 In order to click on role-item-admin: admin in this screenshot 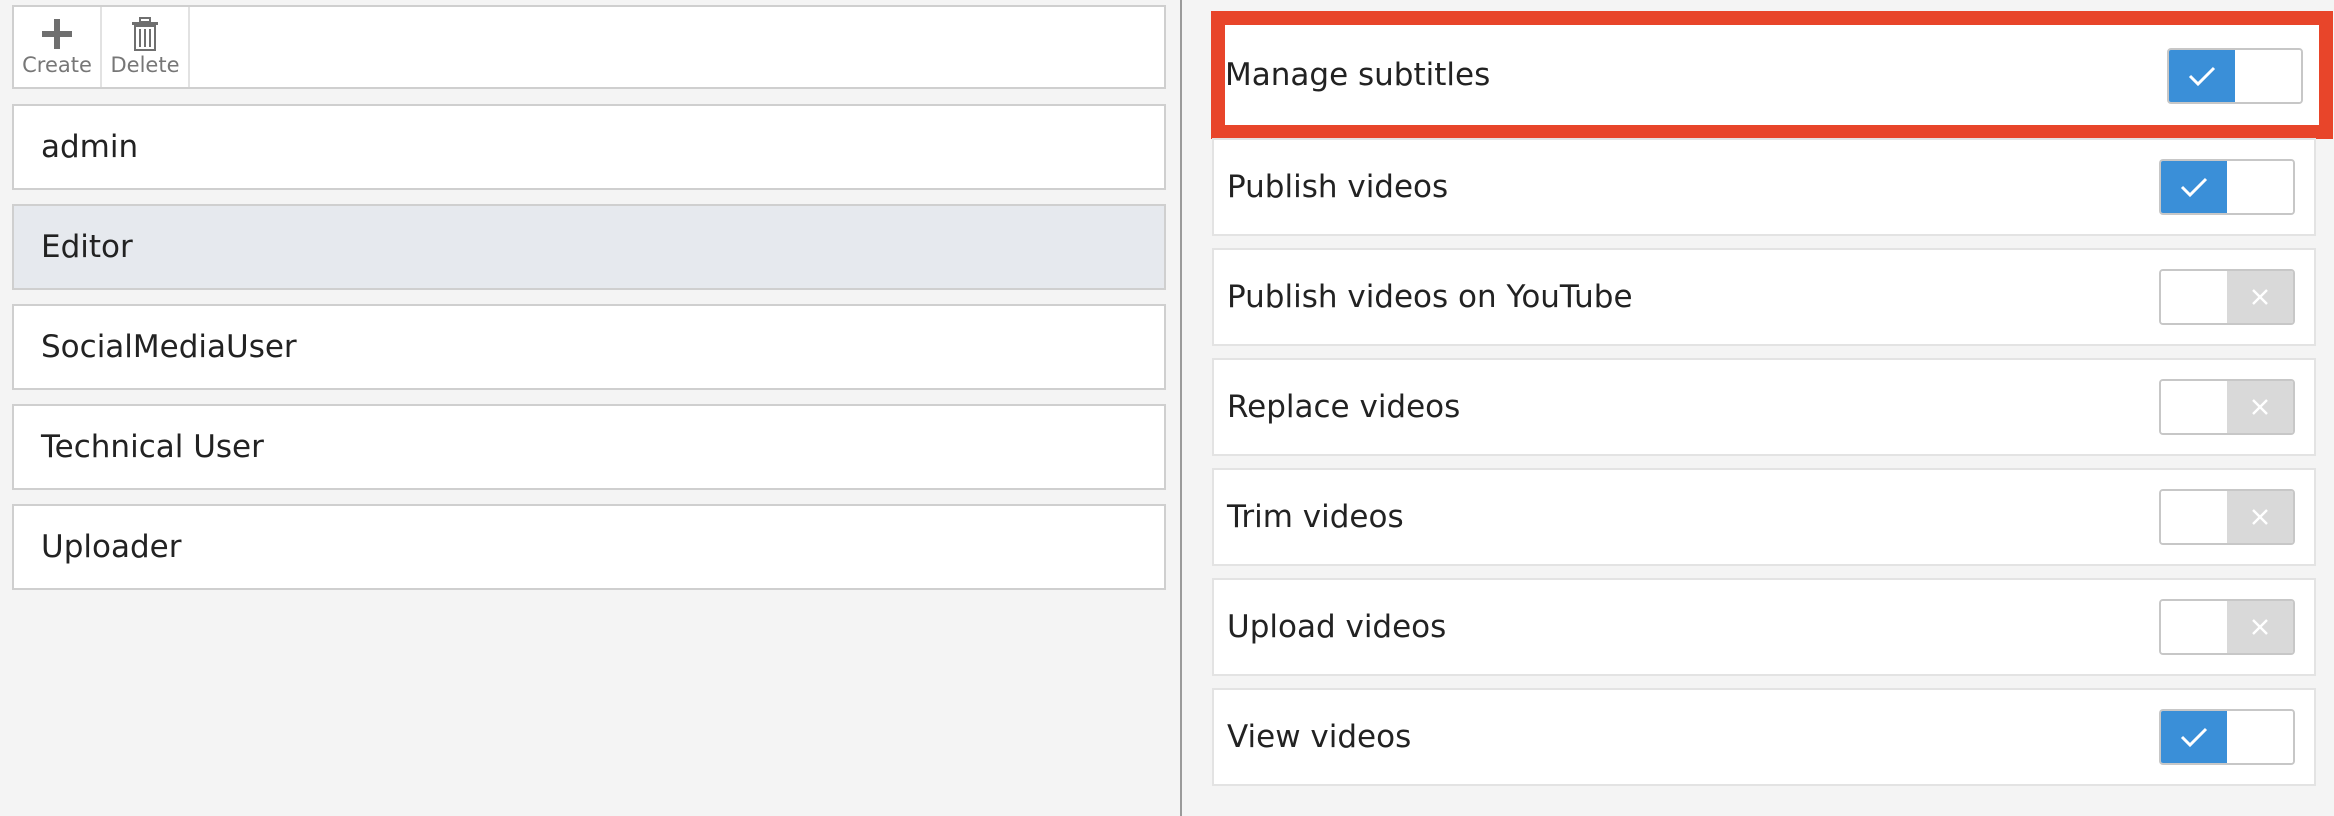, I will do `click(589, 147)`.